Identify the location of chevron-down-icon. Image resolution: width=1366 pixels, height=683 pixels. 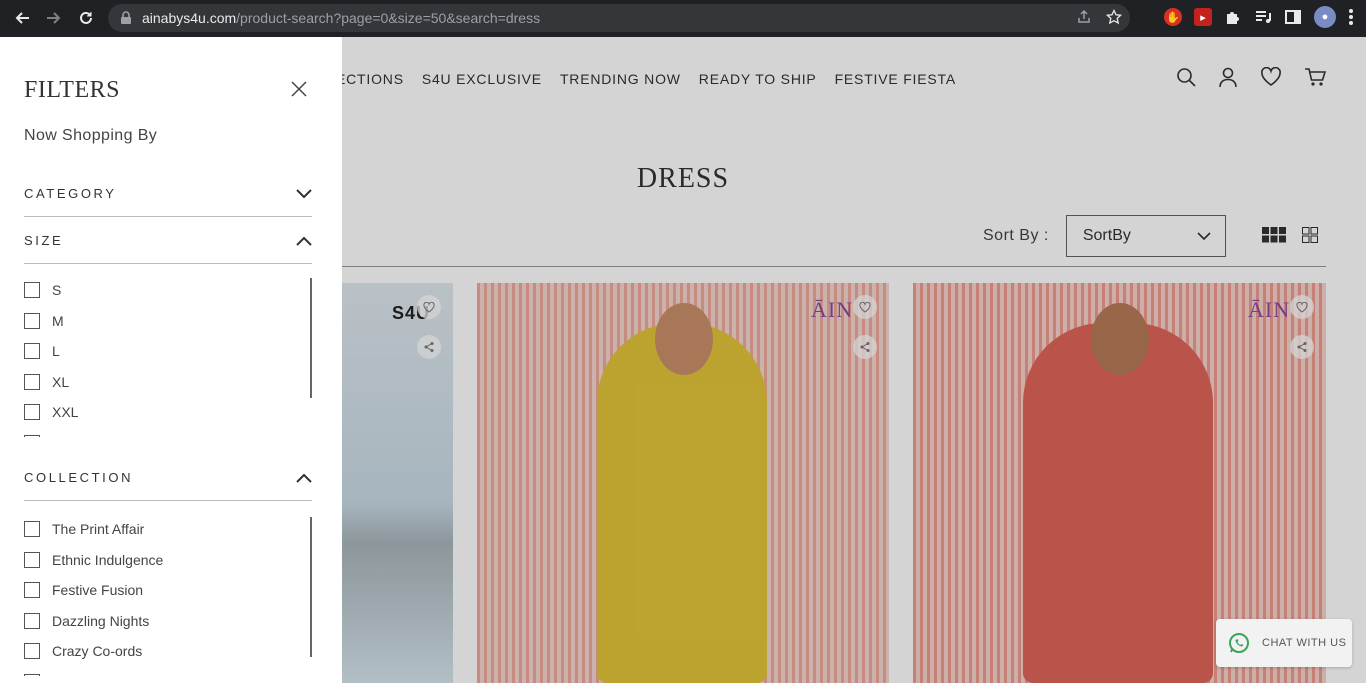
(304, 193).